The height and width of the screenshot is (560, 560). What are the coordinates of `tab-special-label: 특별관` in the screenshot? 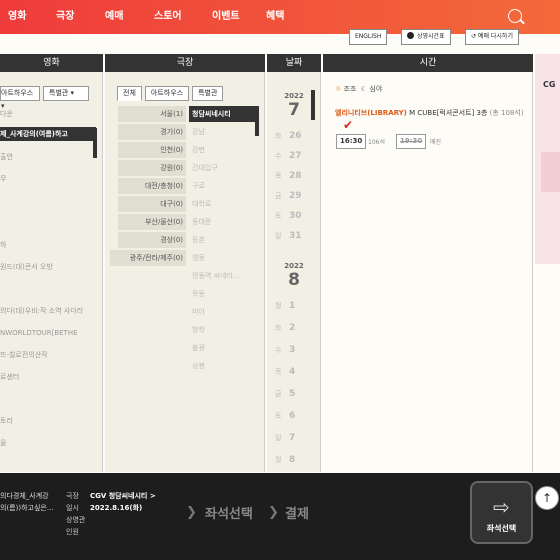 It's located at (59, 93).